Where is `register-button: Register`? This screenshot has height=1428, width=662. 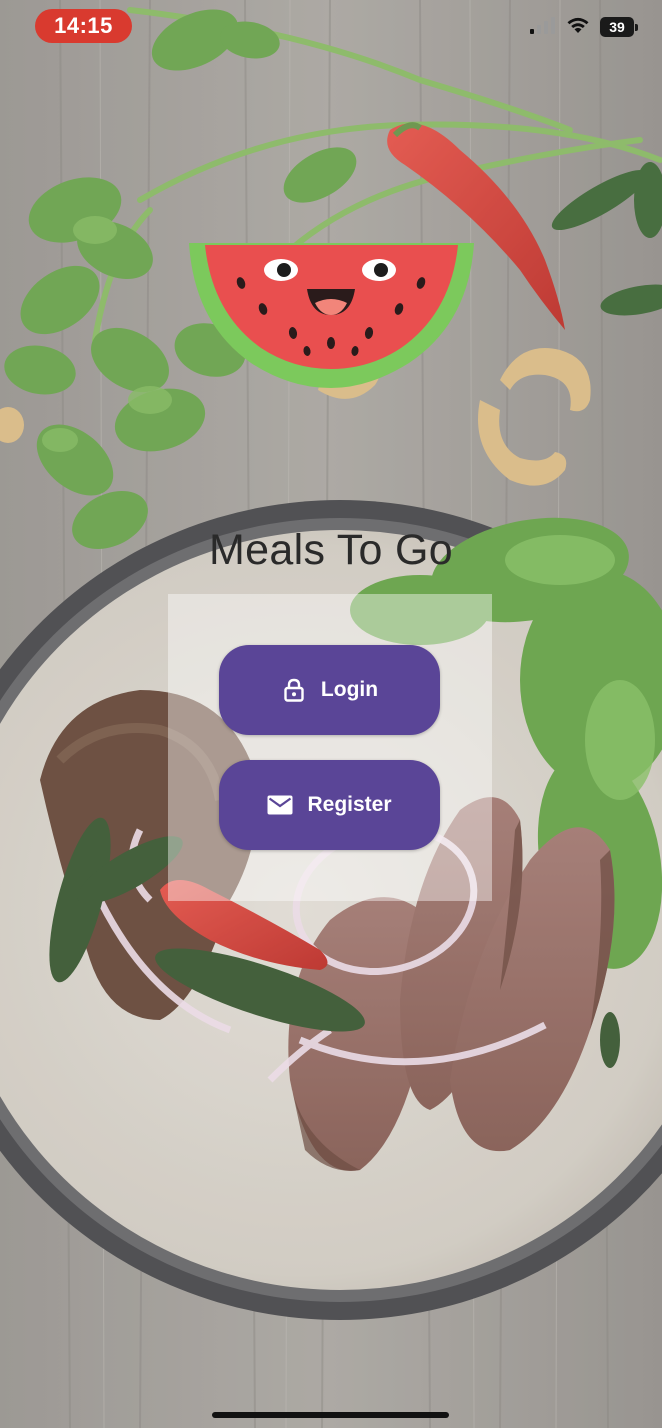 register-button: Register is located at coordinates (329, 805).